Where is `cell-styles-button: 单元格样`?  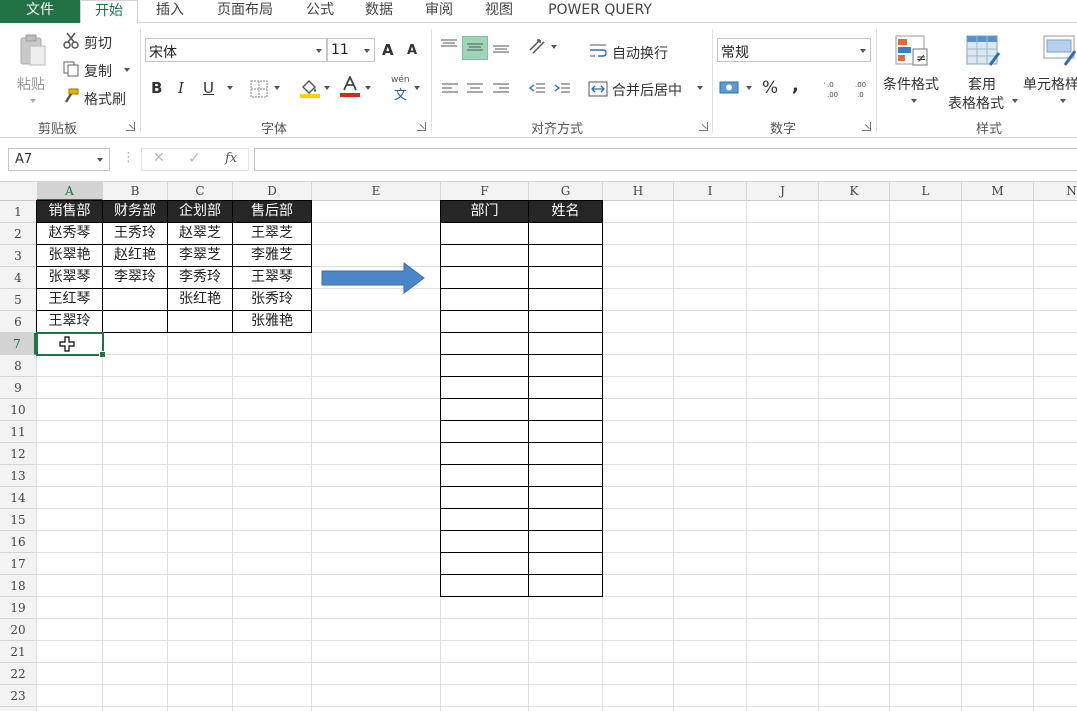
cell-styles-button: 单元格样 is located at coordinates (1050, 84).